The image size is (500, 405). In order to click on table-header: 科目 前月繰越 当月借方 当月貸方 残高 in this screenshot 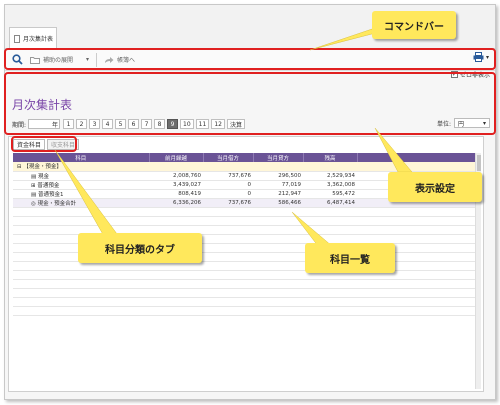, I will do `click(246, 157)`.